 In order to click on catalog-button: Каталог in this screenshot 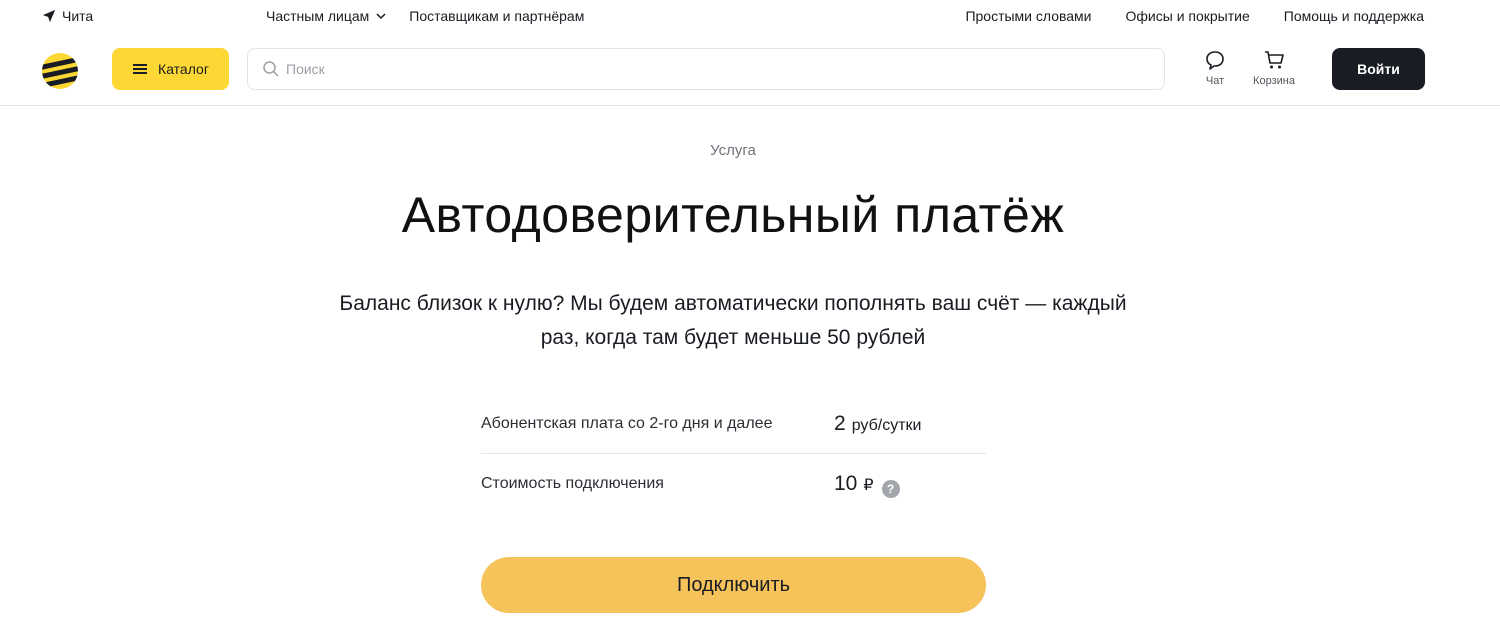, I will do `click(170, 69)`.